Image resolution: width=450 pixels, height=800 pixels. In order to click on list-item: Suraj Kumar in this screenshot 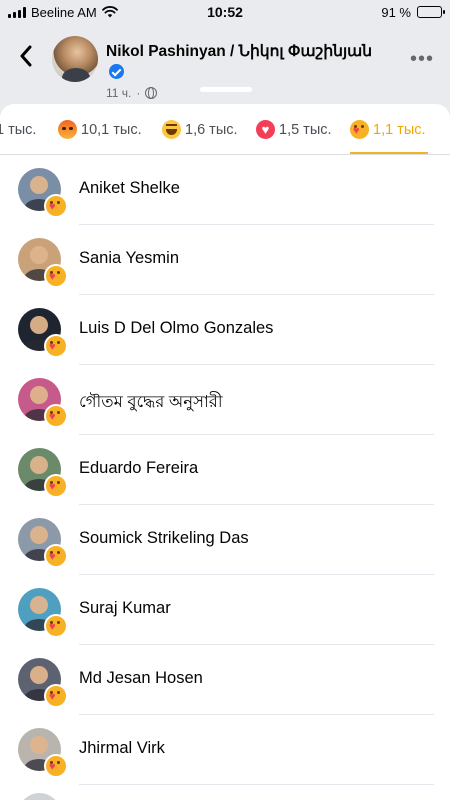, I will do `click(225, 610)`.